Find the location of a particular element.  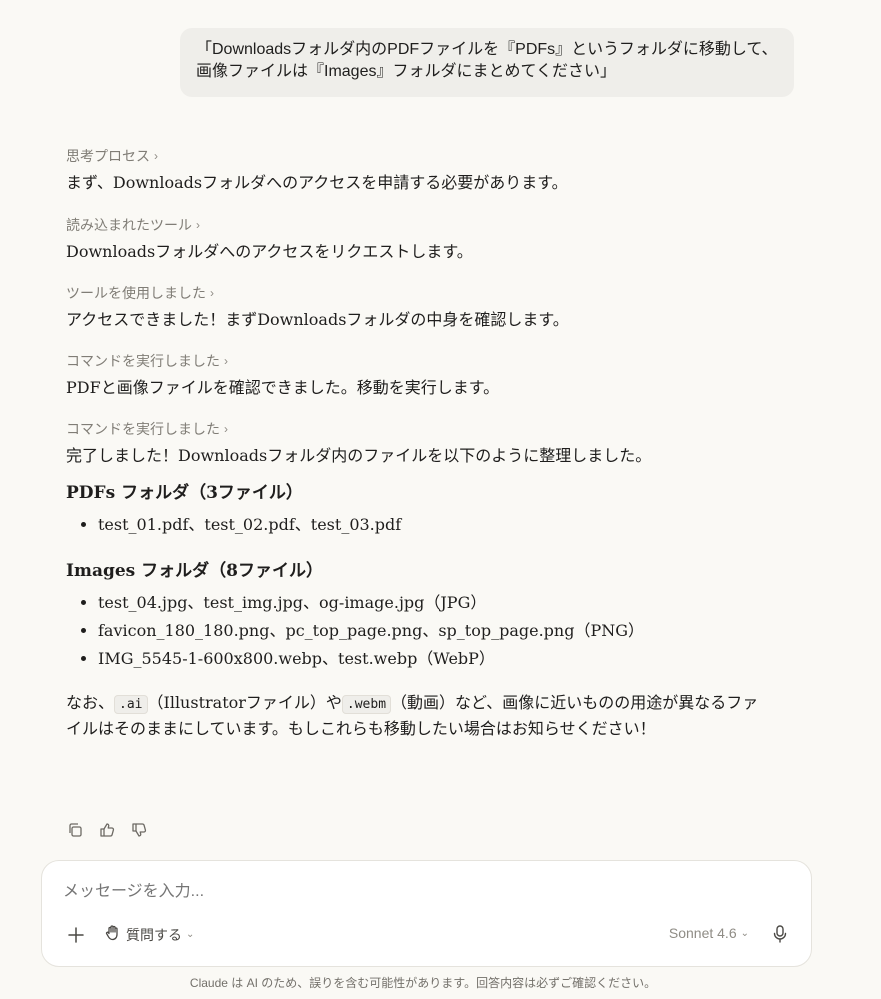

model-selector: Sonnet 4.6 ⌄ is located at coordinates (709, 933).